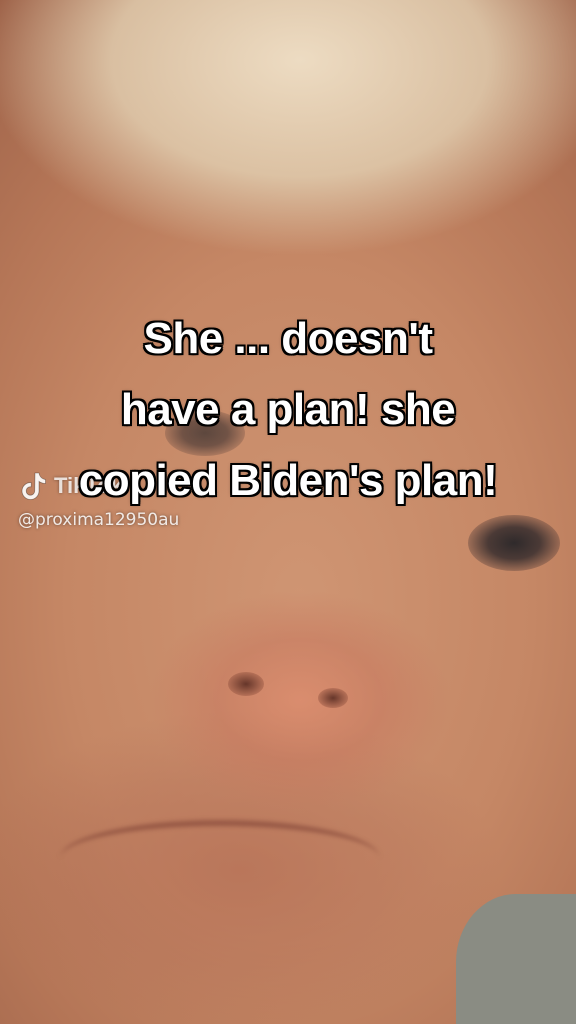 This screenshot has width=576, height=1024. Describe the element at coordinates (288, 338) in the screenshot. I see `caption-line-1: She ... doesn't` at that location.